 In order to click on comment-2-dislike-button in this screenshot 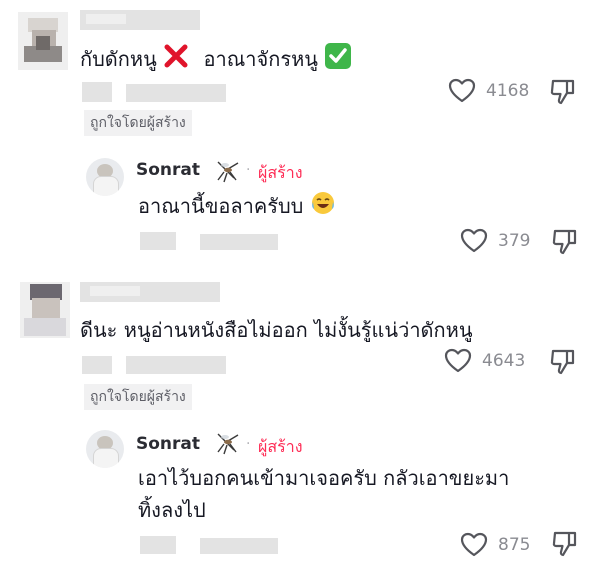, I will do `click(563, 364)`.